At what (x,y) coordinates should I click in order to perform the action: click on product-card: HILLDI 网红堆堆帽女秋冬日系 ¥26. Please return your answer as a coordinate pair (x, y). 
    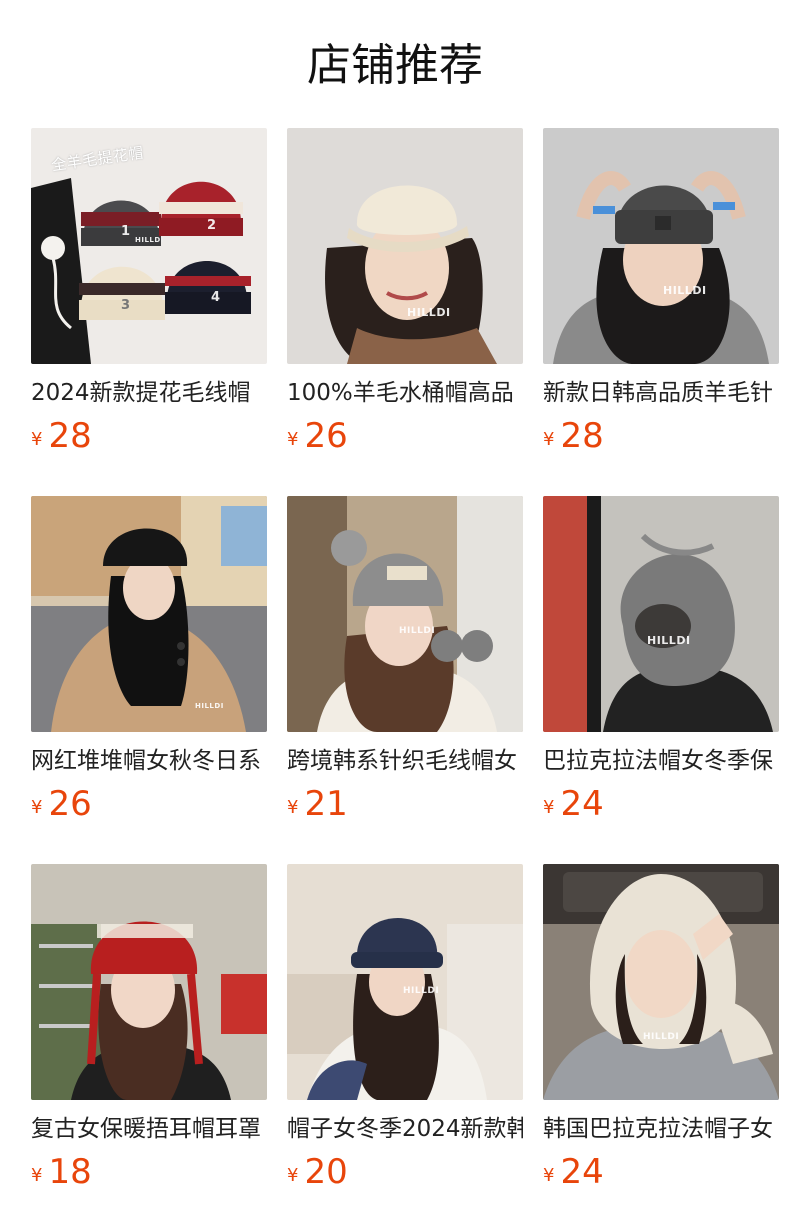
    Looking at the image, I should click on (149, 666).